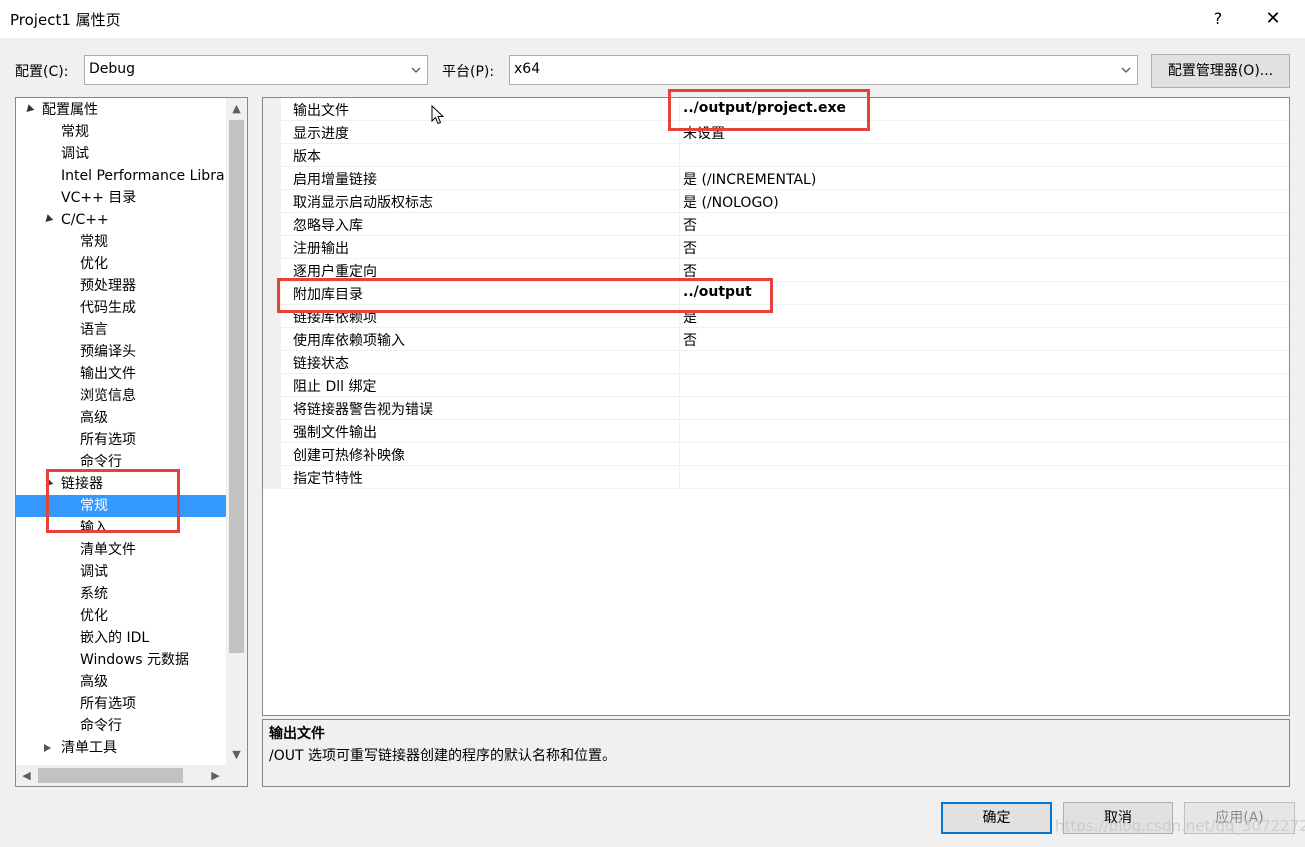 This screenshot has height=847, width=1305. What do you see at coordinates (776, 477) in the screenshot?
I see `property-row: 指定节特性` at bounding box center [776, 477].